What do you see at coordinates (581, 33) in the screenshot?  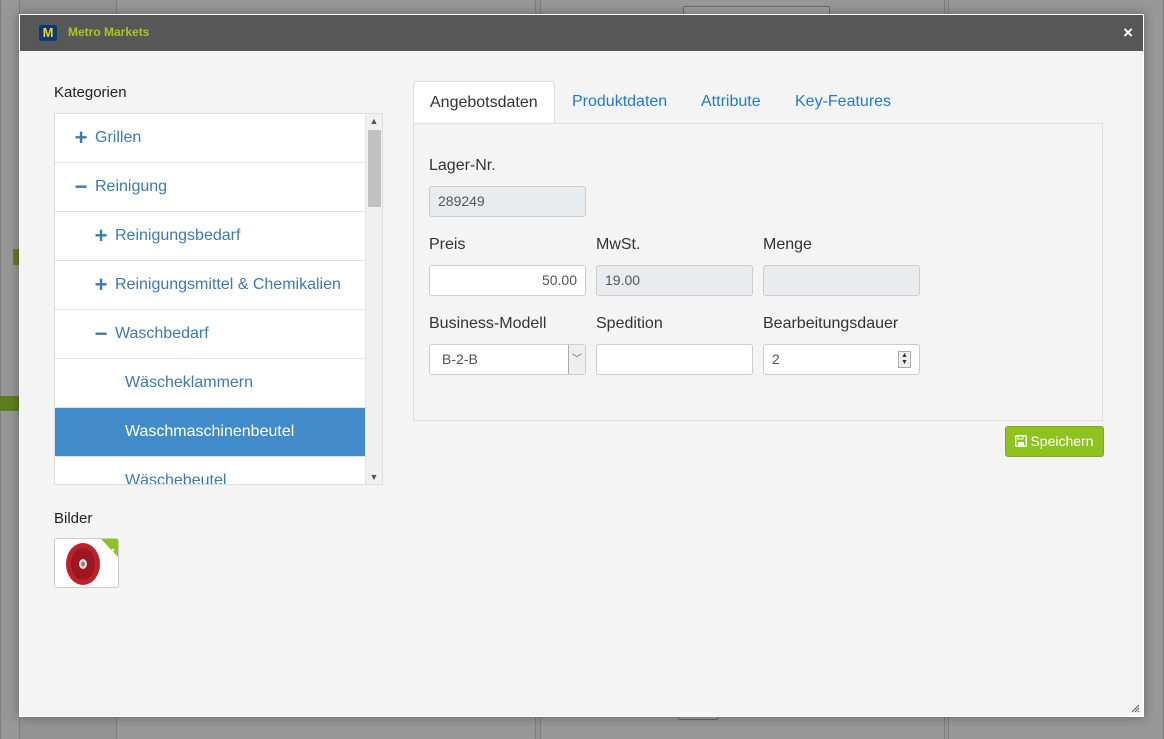 I see `dialog-titlebar: M Metro Markets ×` at bounding box center [581, 33].